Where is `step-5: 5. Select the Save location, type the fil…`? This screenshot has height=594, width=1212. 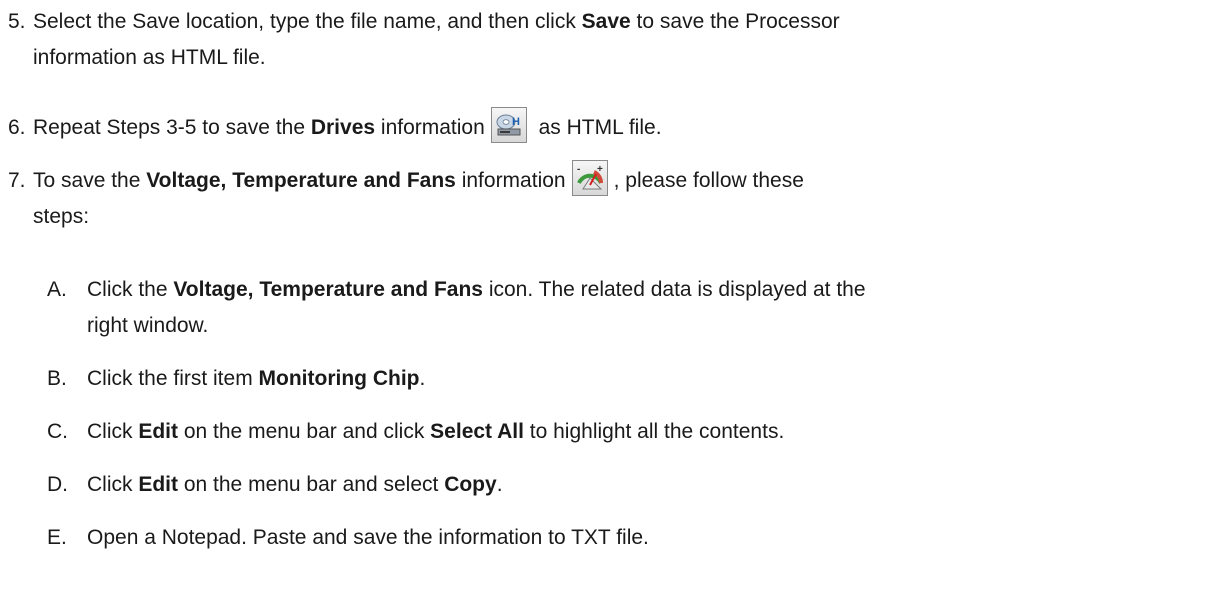 step-5: 5. Select the Save location, type the fil… is located at coordinates (603, 40).